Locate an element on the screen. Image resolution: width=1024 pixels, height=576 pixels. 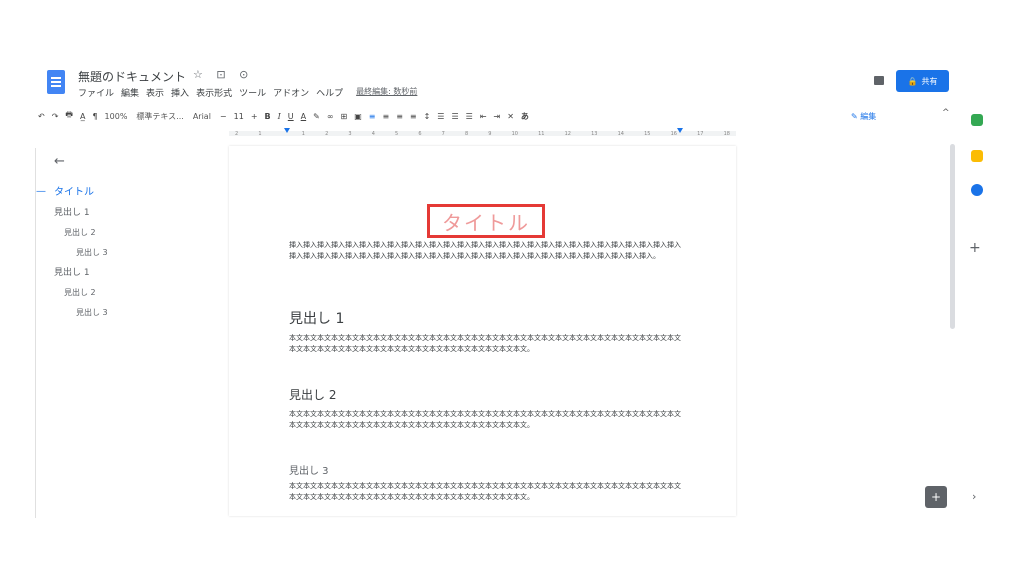
menu-addons: アドオン is located at coordinates (291, 92).